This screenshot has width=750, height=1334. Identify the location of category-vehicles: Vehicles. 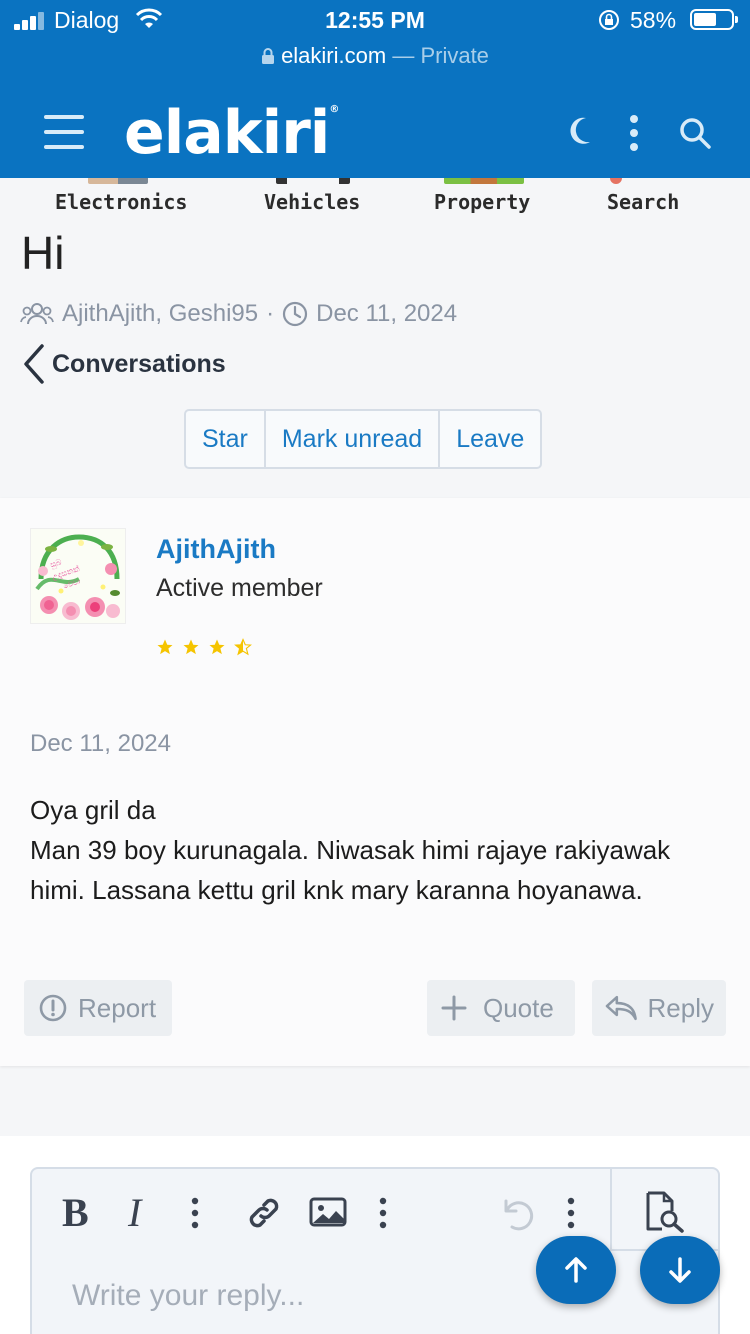
(312, 202).